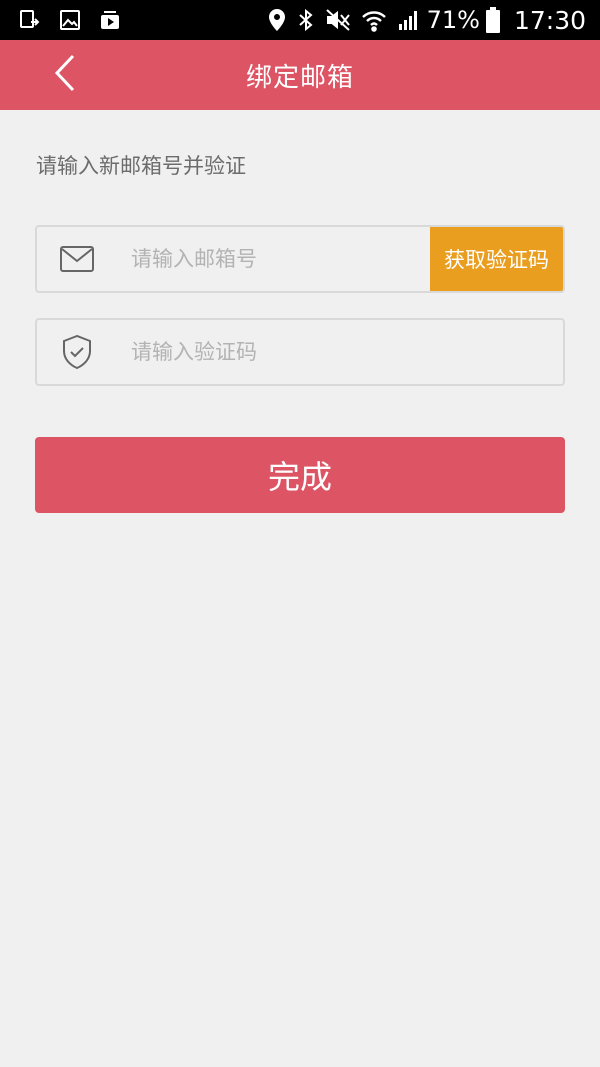  Describe the element at coordinates (77, 259) in the screenshot. I see `mail-icon` at that location.